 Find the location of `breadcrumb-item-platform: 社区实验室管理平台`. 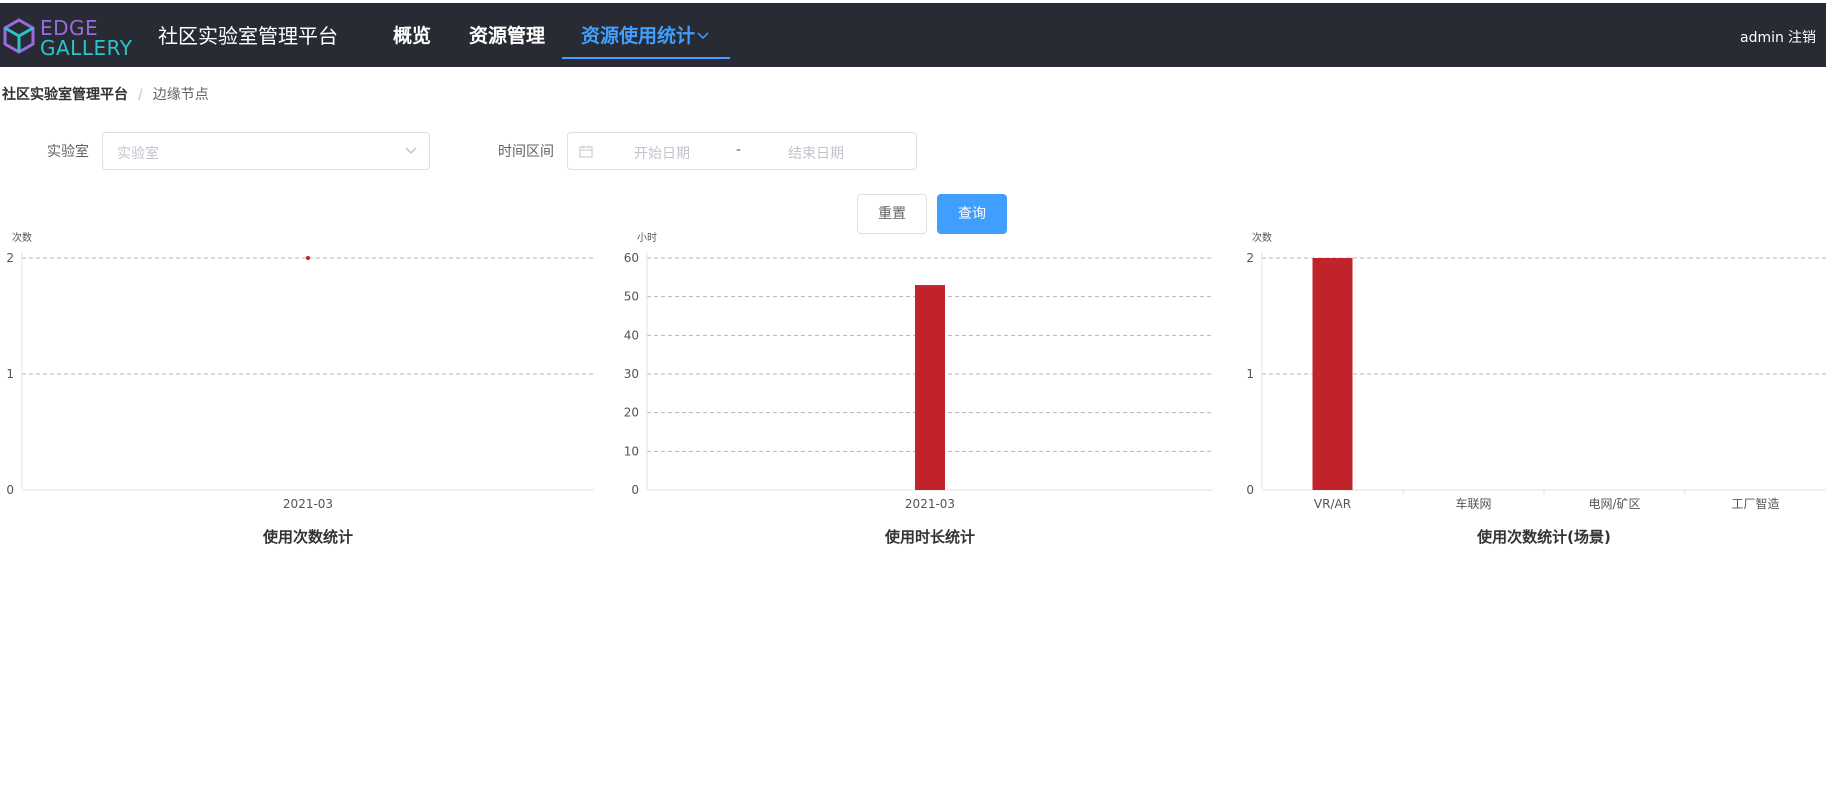

breadcrumb-item-platform: 社区实验室管理平台 is located at coordinates (65, 95).